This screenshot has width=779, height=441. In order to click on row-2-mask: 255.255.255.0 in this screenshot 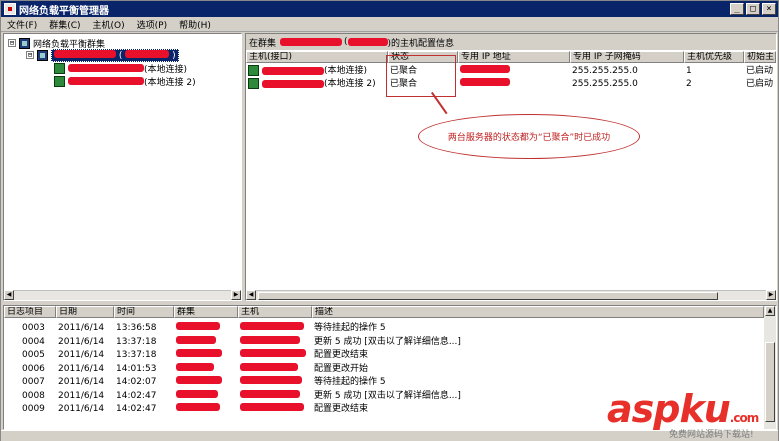, I will do `click(605, 84)`.